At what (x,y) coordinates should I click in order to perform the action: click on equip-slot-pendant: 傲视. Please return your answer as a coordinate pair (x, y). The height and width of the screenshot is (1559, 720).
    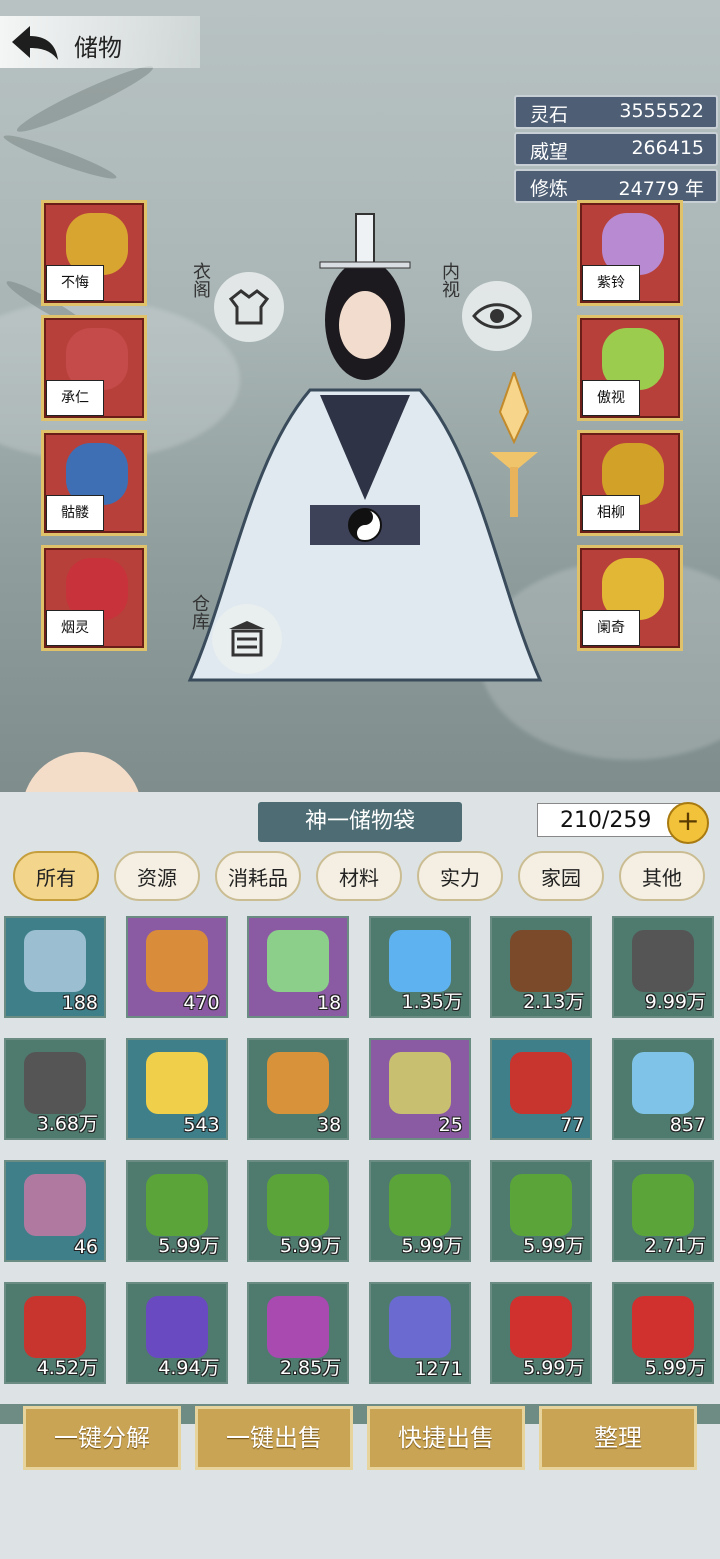
    Looking at the image, I should click on (630, 368).